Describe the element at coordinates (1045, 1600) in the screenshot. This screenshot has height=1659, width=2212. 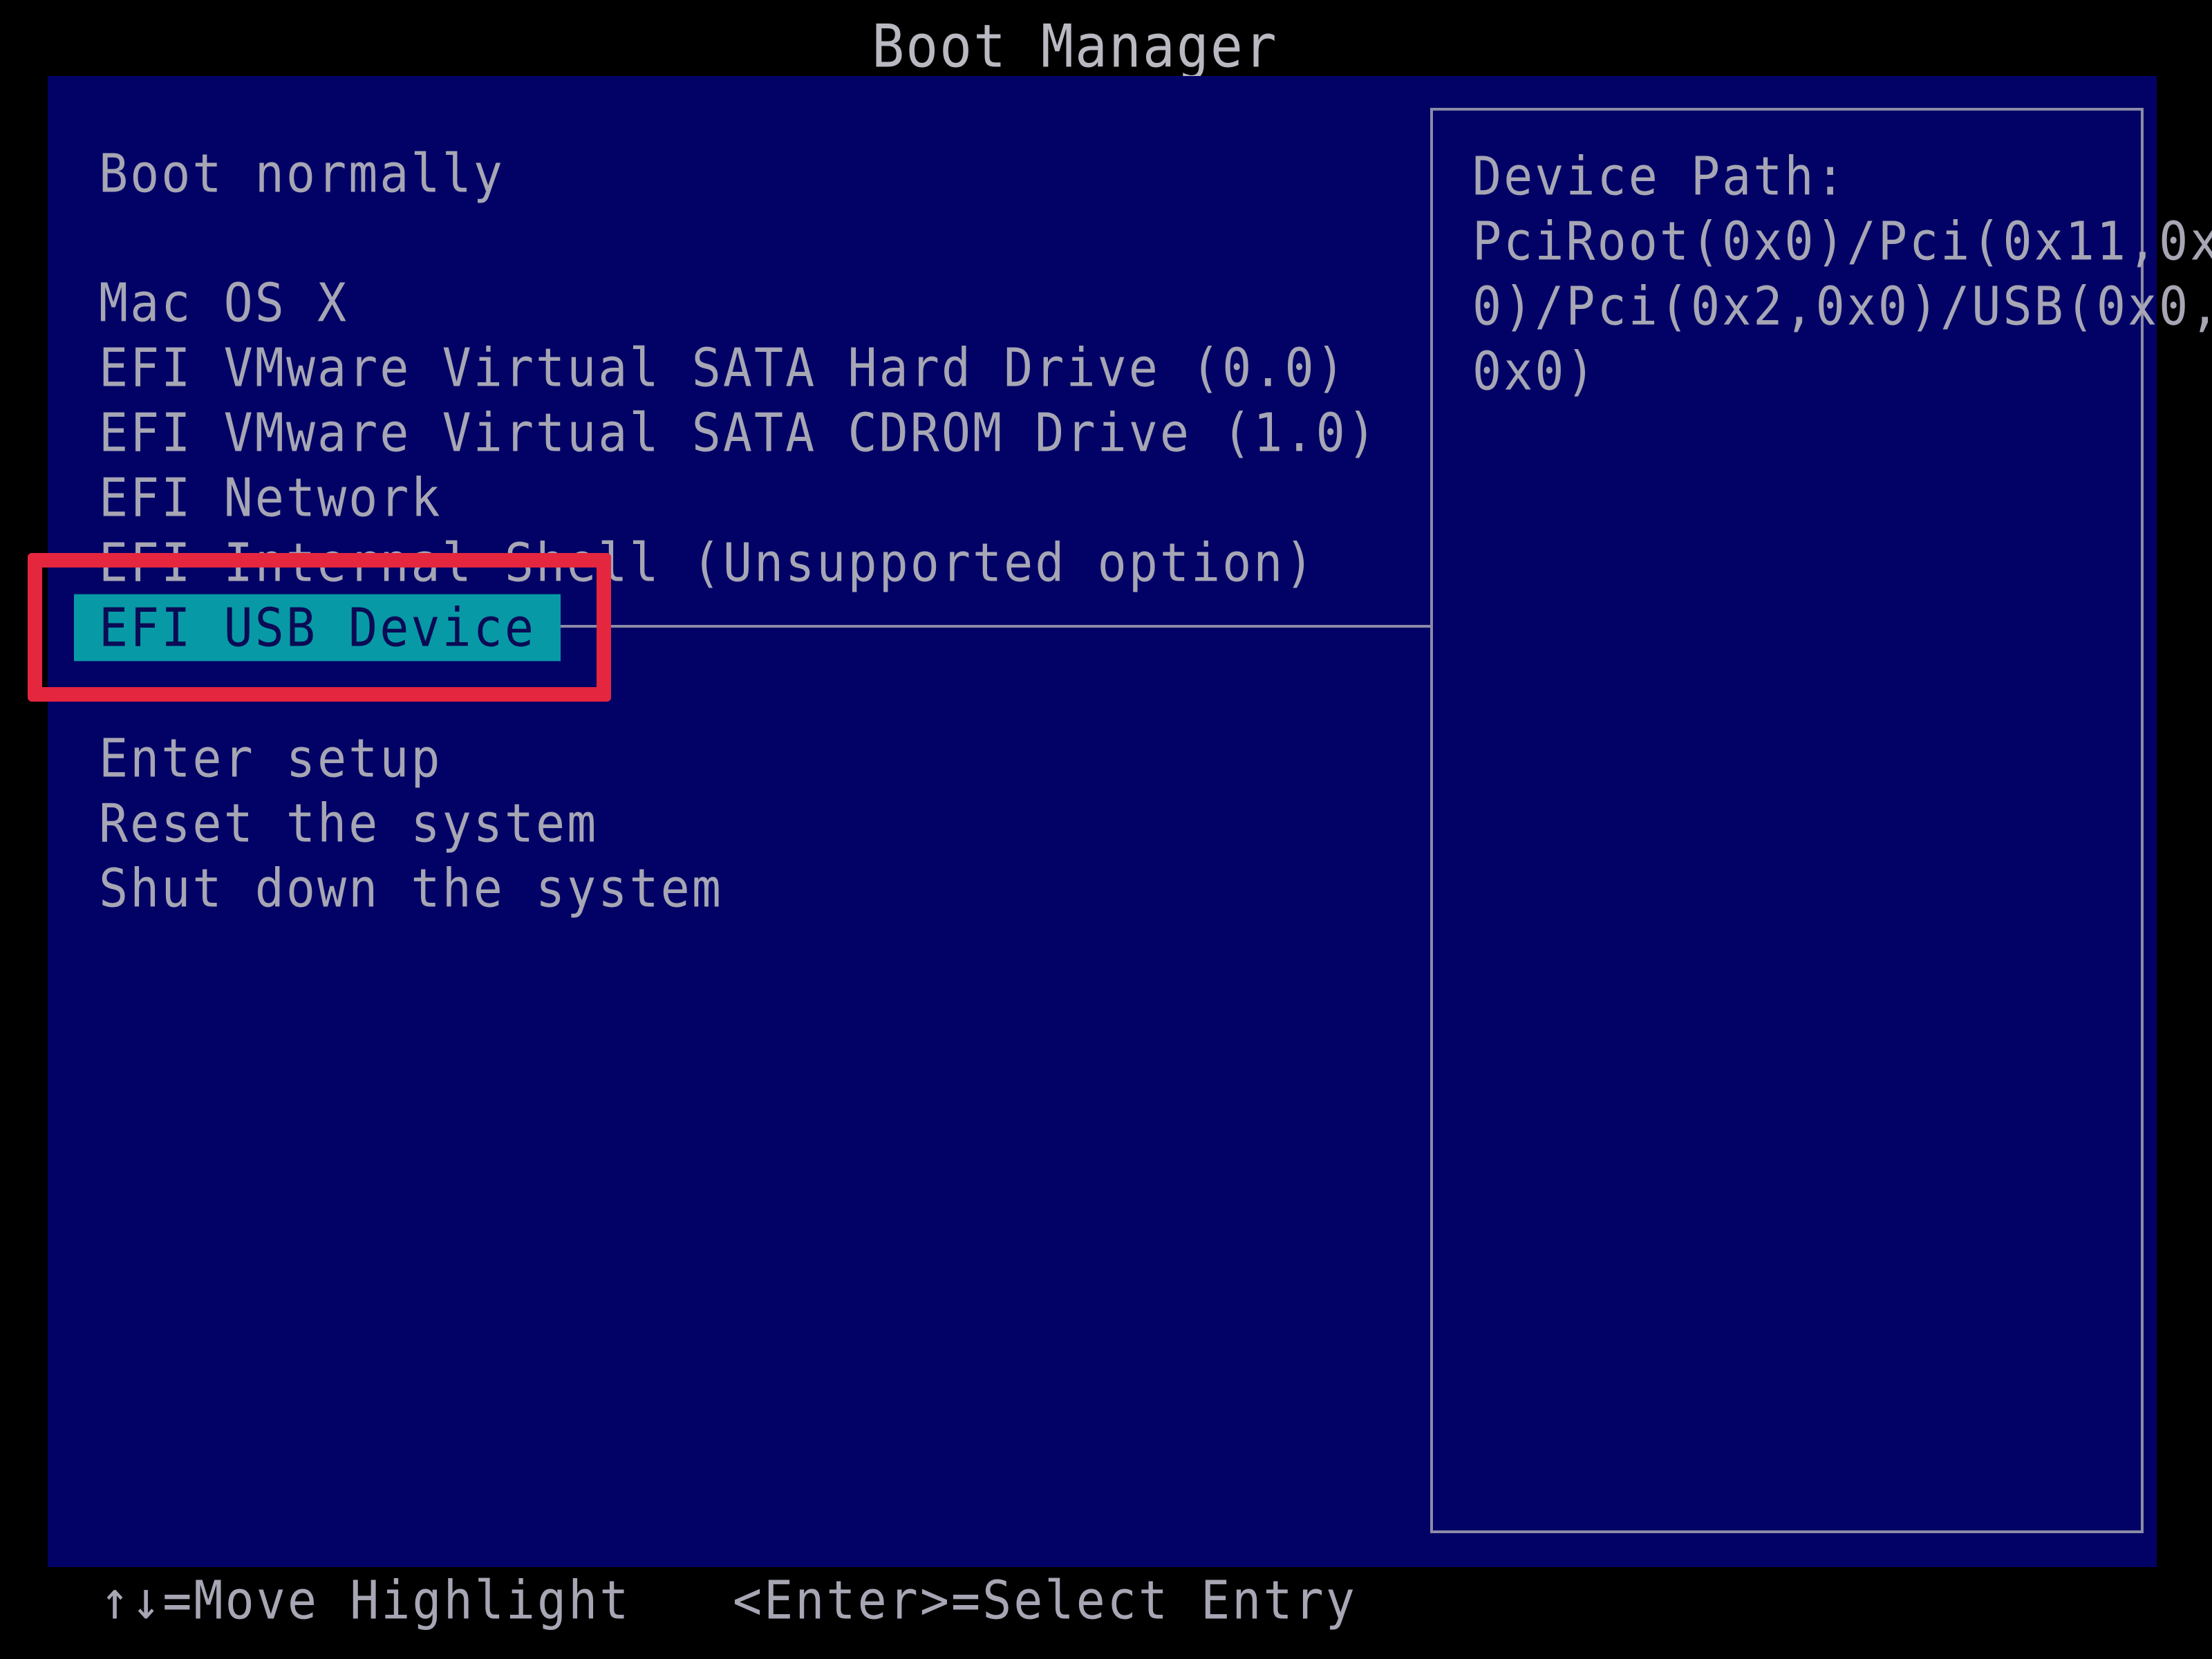
I see `select-entry-hint: <Enter>=Select Entry` at that location.